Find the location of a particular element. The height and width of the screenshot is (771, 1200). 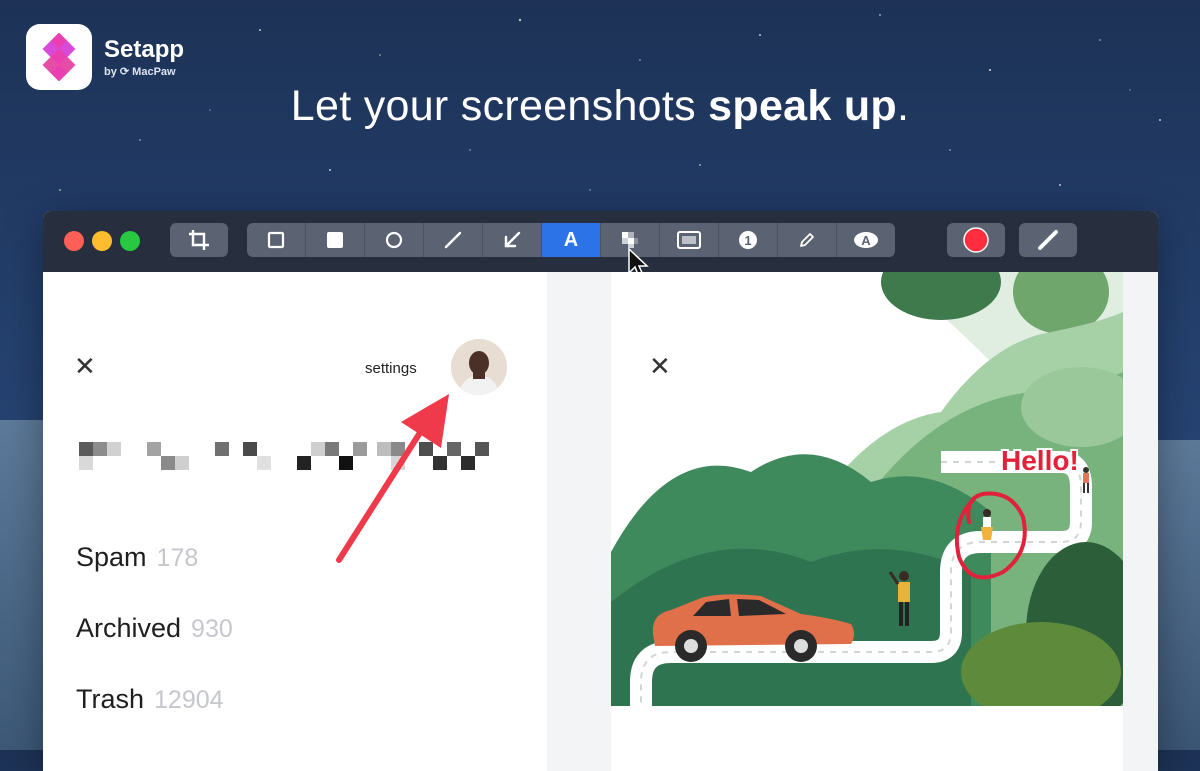

crop-icon is located at coordinates (199, 240).